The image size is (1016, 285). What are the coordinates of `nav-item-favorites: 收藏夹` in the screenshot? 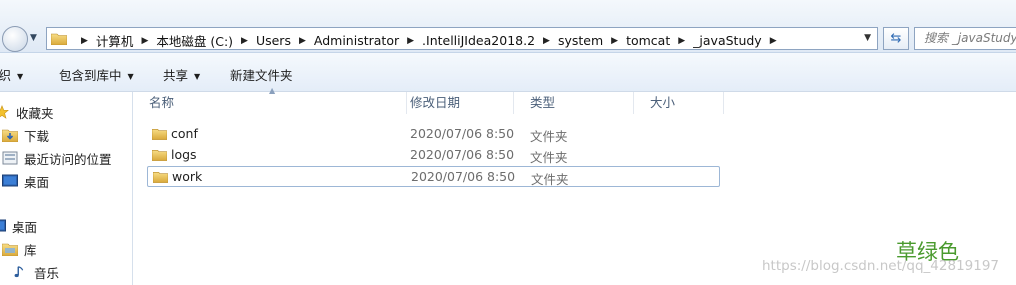 It's located at (27, 112).